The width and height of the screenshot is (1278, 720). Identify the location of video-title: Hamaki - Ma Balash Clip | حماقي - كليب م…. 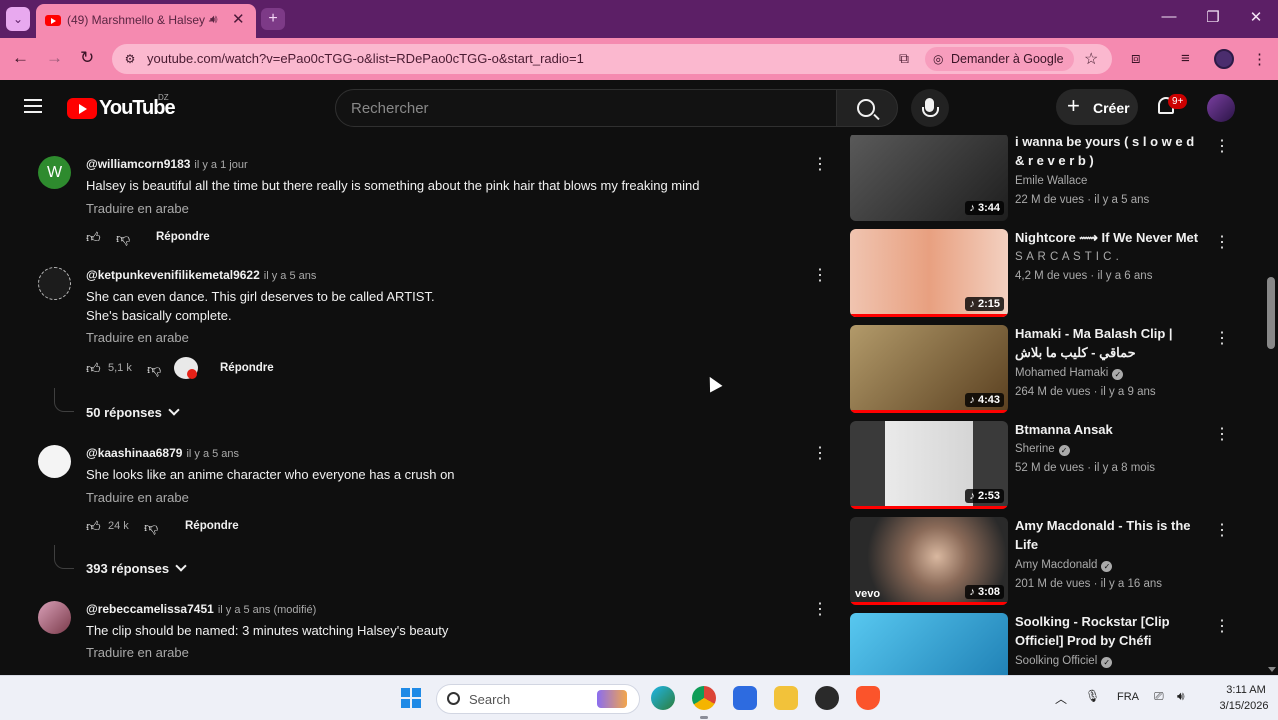
(1110, 344).